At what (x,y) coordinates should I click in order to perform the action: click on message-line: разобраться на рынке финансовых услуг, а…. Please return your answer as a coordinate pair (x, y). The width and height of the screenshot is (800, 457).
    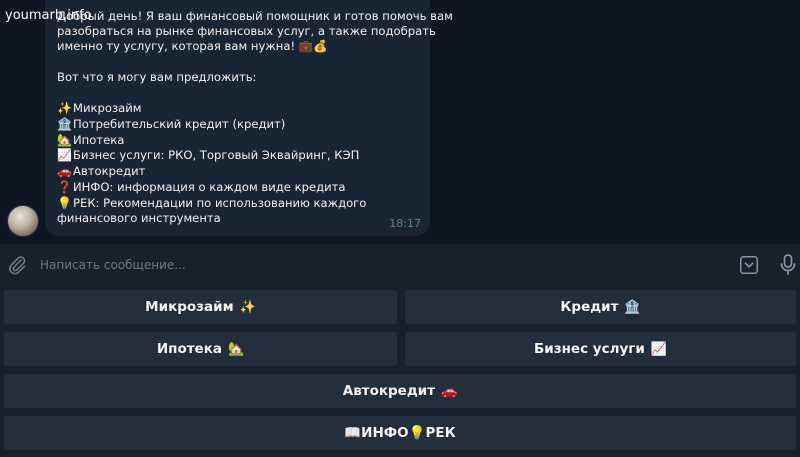
    Looking at the image, I should click on (246, 31).